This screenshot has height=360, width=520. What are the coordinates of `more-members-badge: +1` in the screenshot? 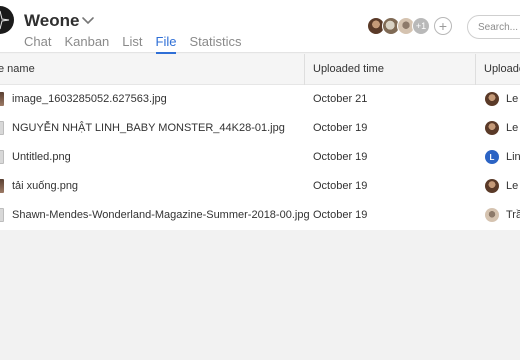 It's located at (421, 26).